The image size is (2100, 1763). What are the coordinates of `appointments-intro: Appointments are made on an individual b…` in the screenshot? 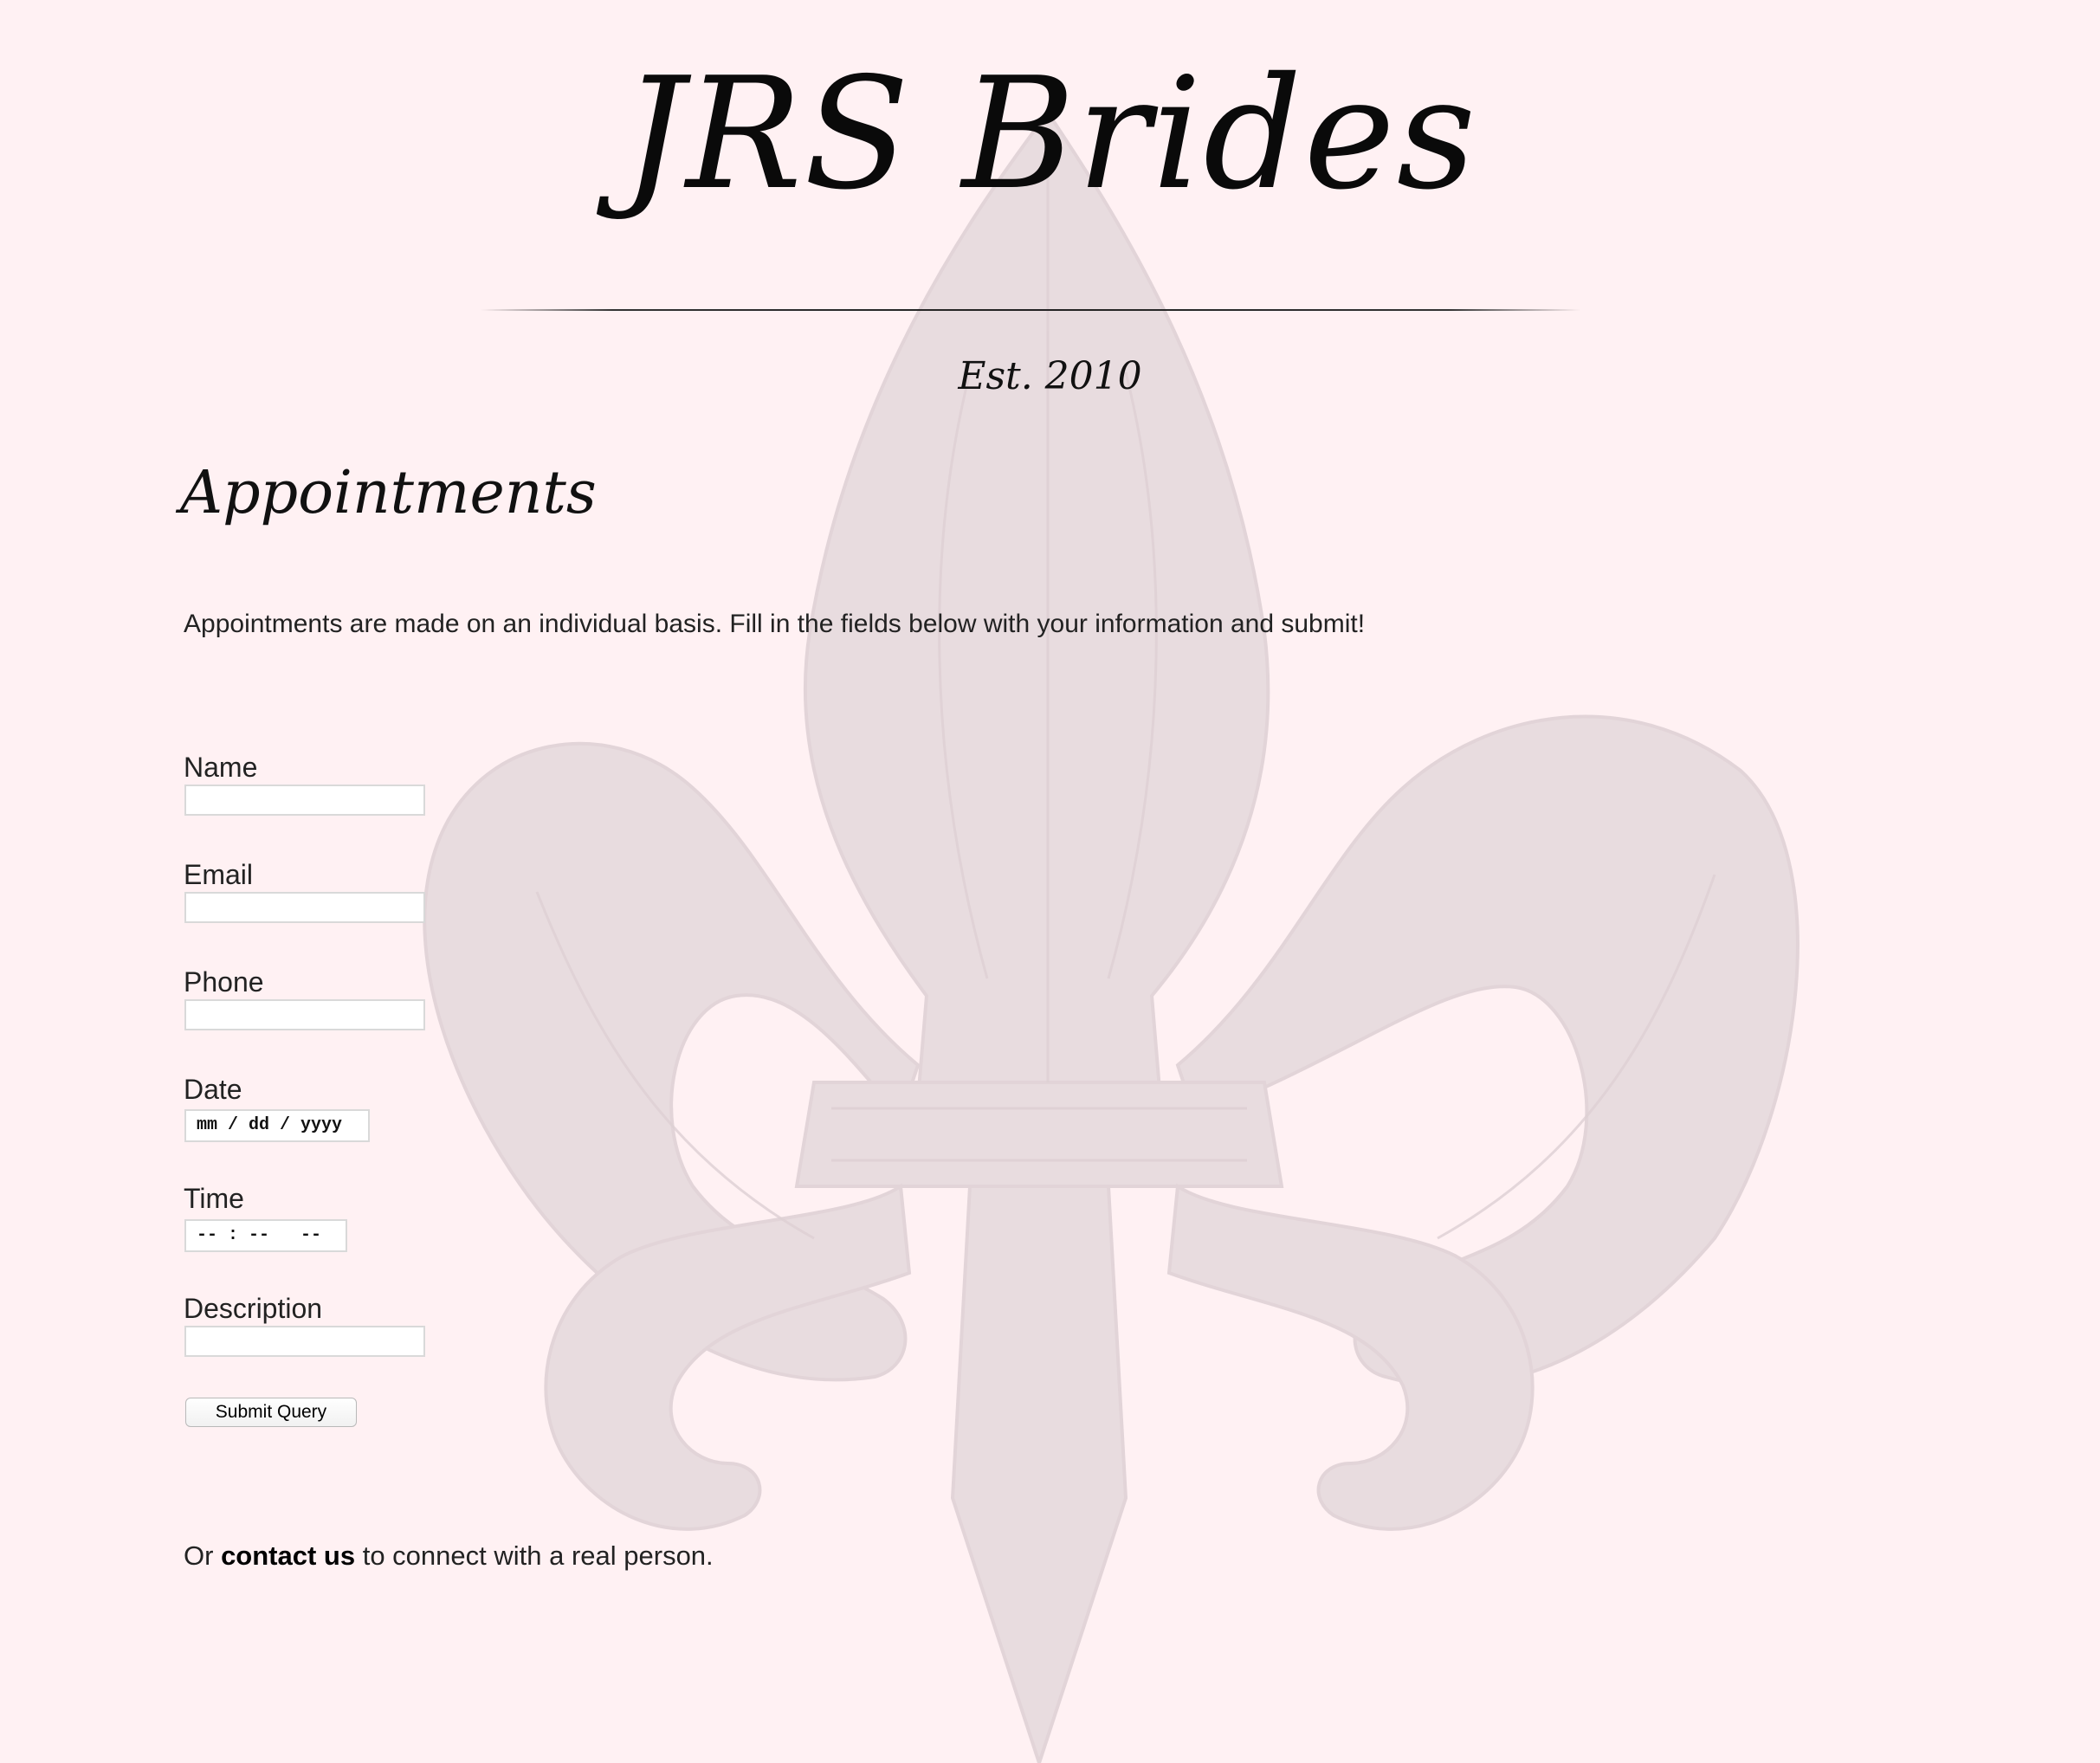 It's located at (775, 624).